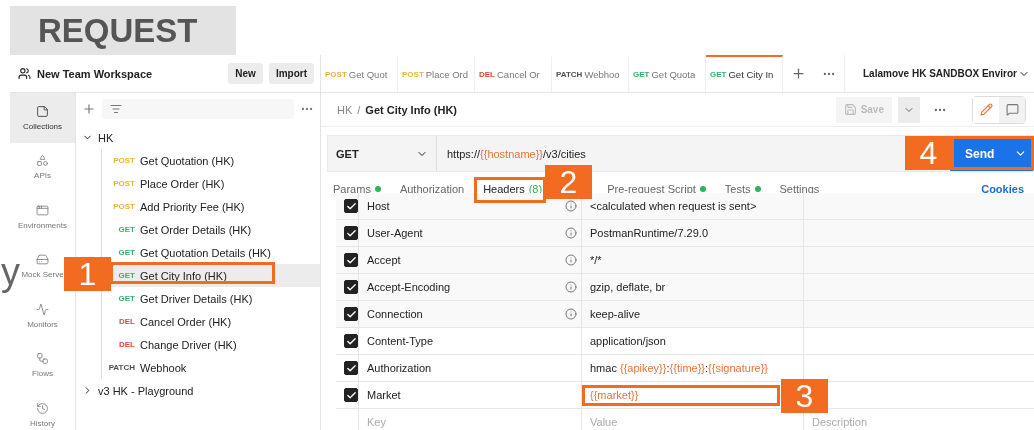  I want to click on sidebar-label: Collections, so click(42, 126).